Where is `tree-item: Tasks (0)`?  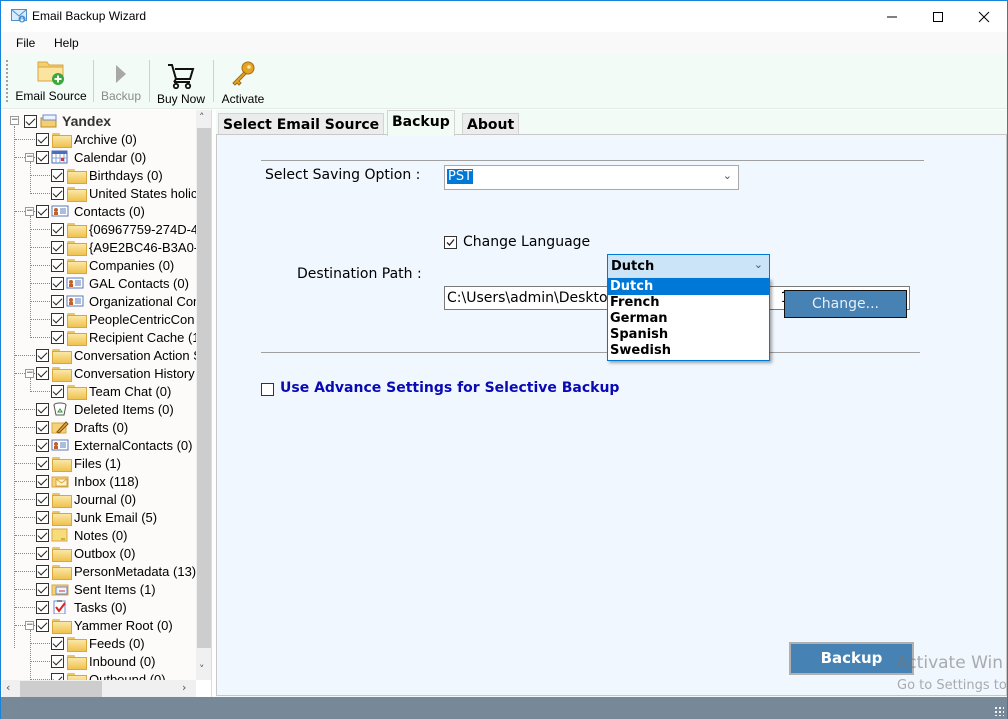 tree-item: Tasks (0) is located at coordinates (81, 607).